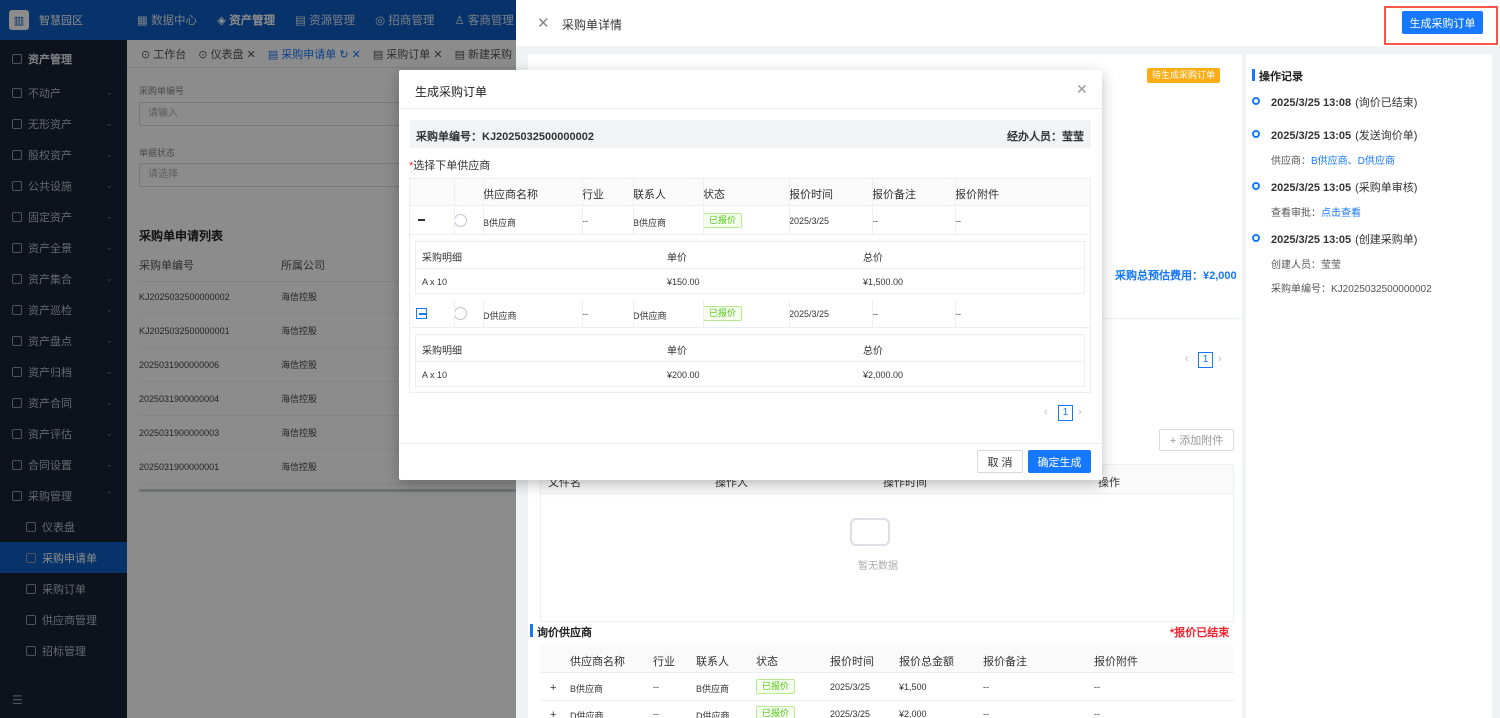  What do you see at coordinates (1351, 289) in the screenshot?
I see `timeline-detail: 采购单编号：KJ2025032500000002` at bounding box center [1351, 289].